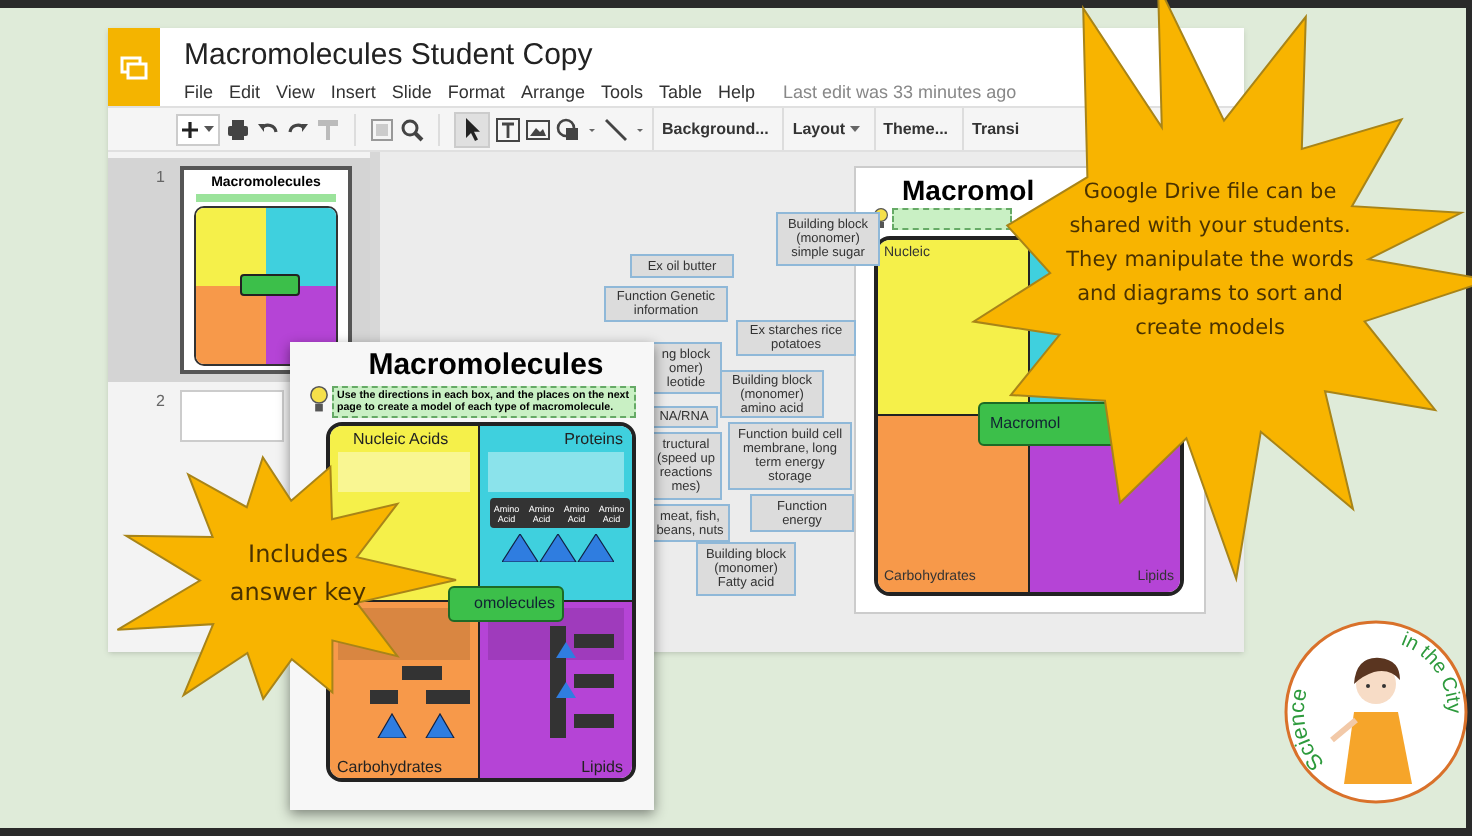 The width and height of the screenshot is (1472, 836). I want to click on last-edit-text: Last edit was 33 minutes ago, so click(900, 93).